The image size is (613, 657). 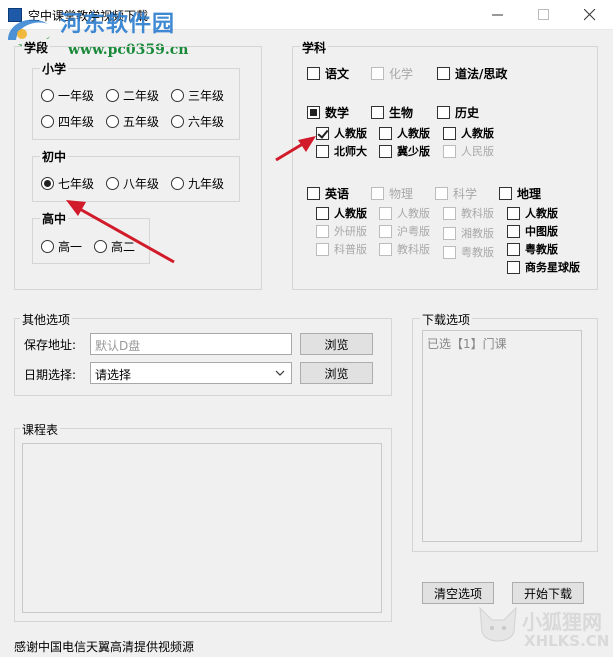 I want to click on radio-grade-3: 三年级, so click(x=197, y=95).